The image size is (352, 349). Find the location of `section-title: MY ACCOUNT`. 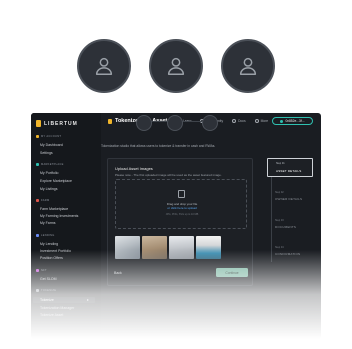

section-title: MY ACCOUNT is located at coordinates (51, 136).